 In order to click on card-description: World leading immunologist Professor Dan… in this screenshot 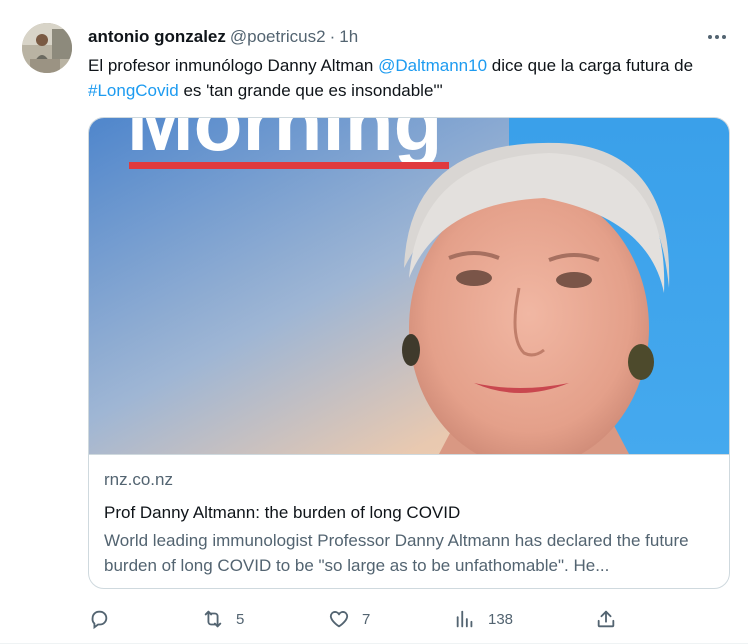, I will do `click(396, 553)`.